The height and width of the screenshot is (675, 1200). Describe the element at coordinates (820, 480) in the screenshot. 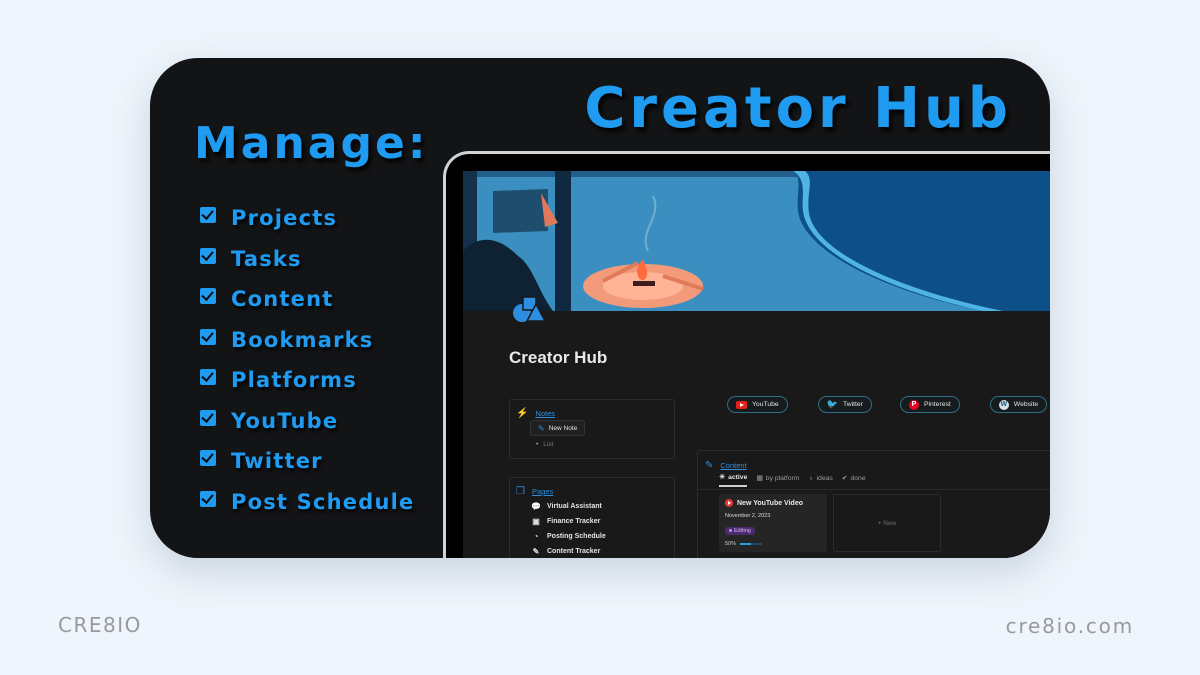

I see `tab-ideas: ♁ ideas` at that location.